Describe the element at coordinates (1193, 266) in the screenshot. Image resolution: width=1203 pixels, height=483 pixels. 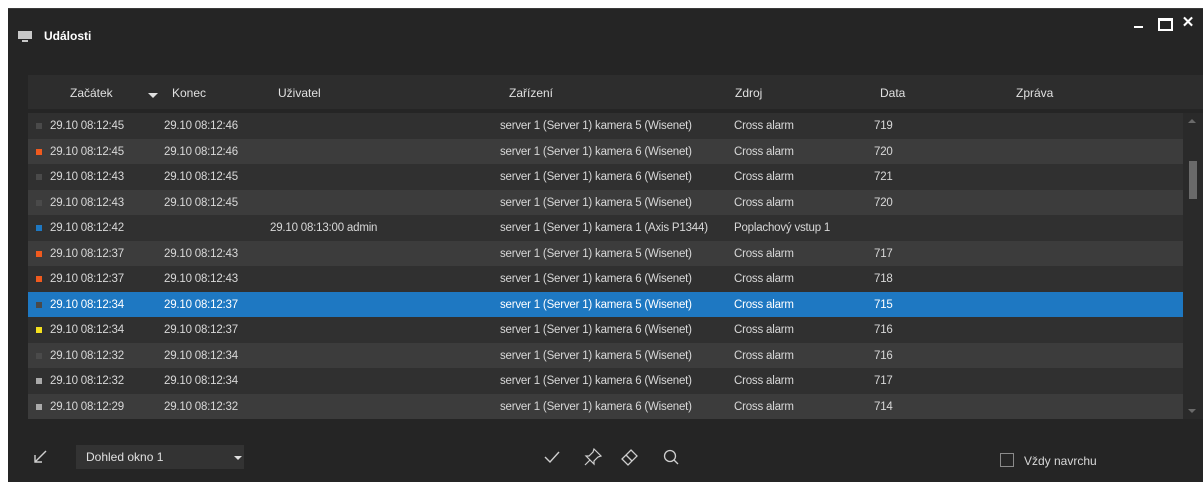
I see `vertical-scrollbar` at that location.